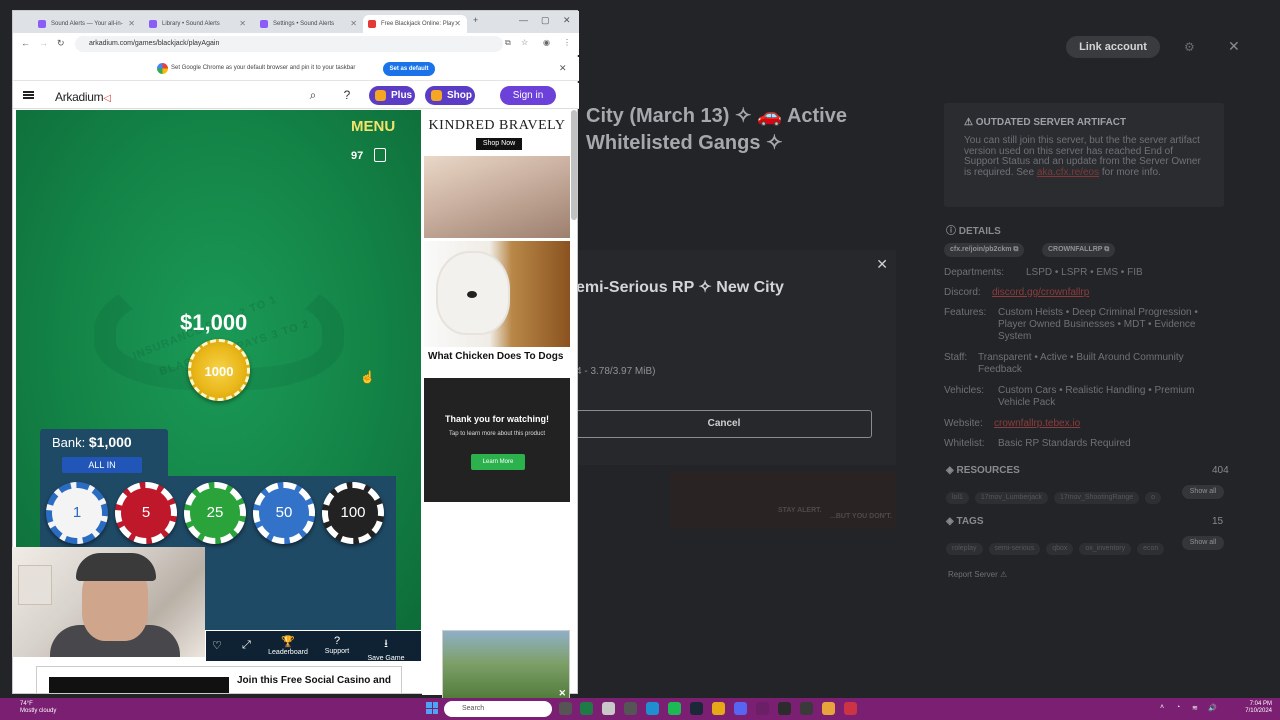  I want to click on discord-link: discord.gg/crownfallrp, so click(1040, 292).